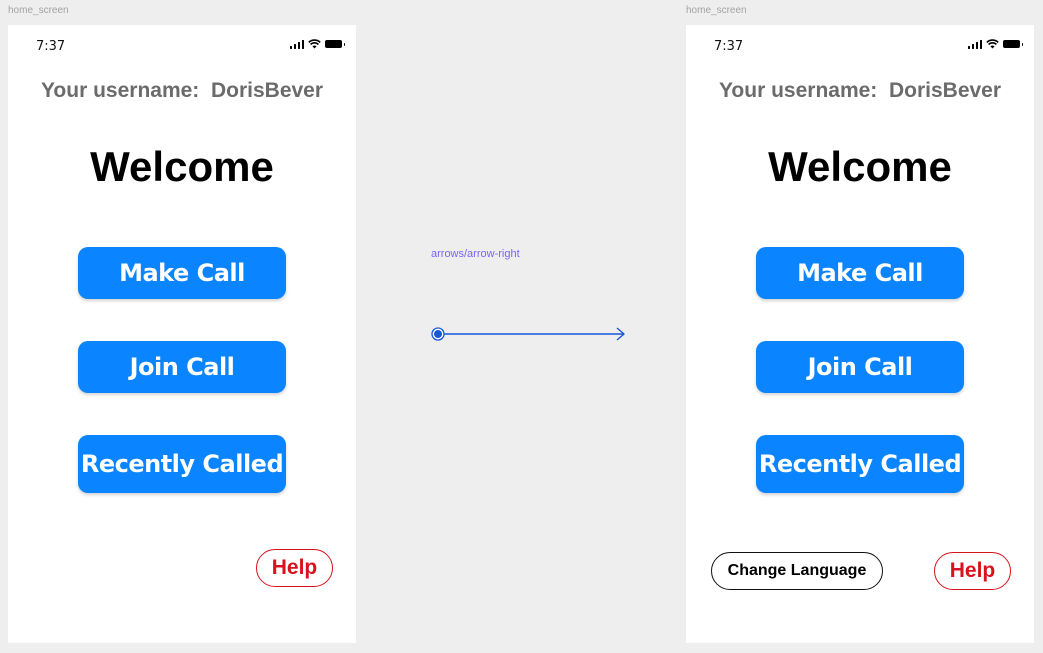  I want to click on connector-label: arrows/arrow-right, so click(475, 254).